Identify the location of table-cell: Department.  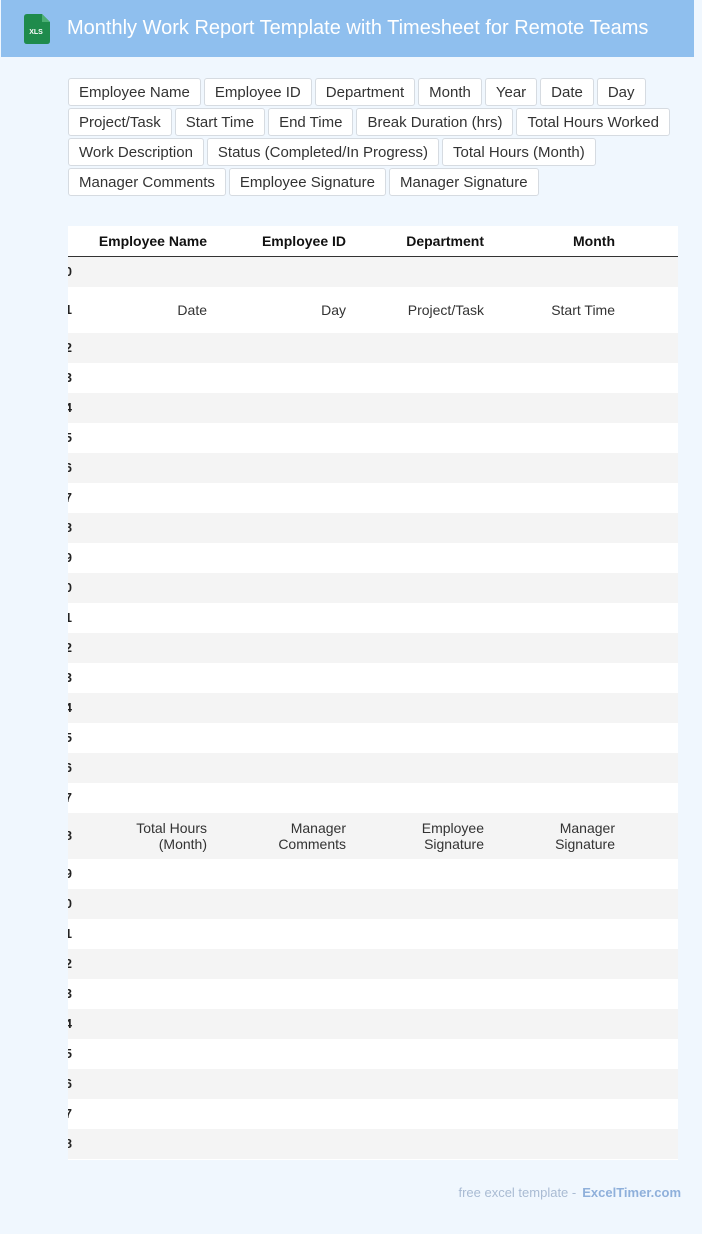
(445, 241).